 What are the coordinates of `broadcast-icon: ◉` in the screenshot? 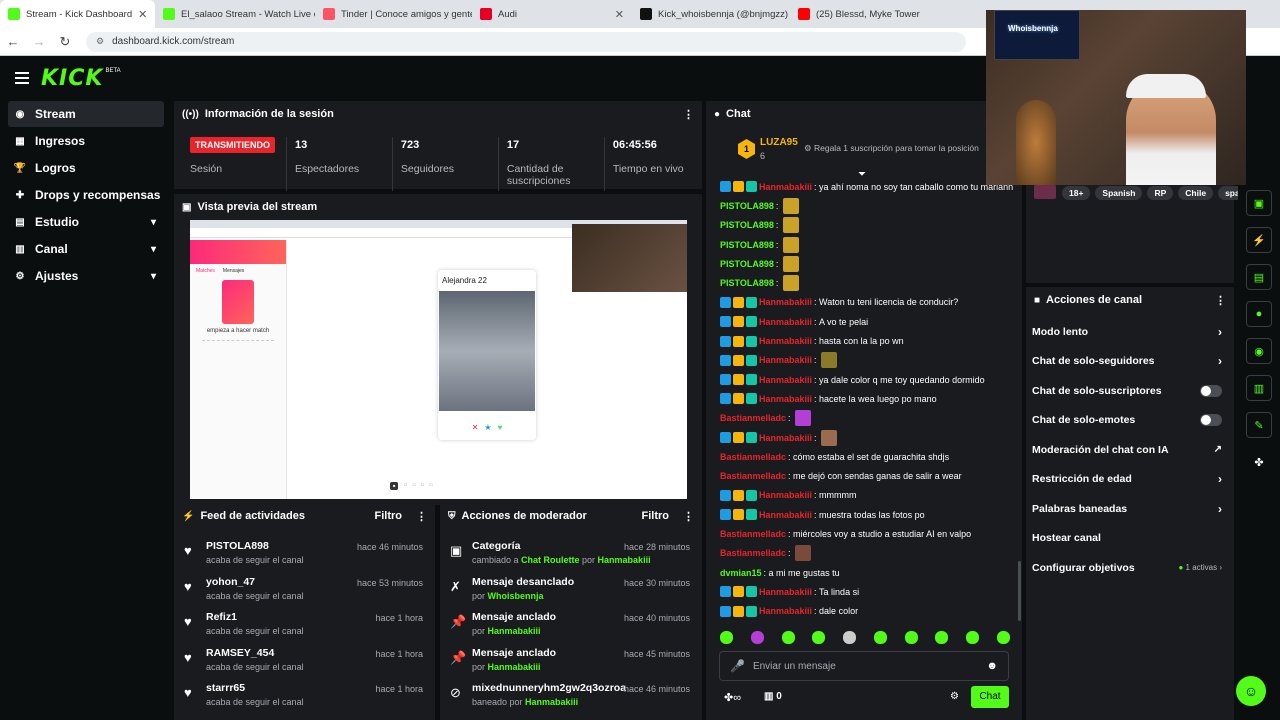 It's located at (1259, 351).